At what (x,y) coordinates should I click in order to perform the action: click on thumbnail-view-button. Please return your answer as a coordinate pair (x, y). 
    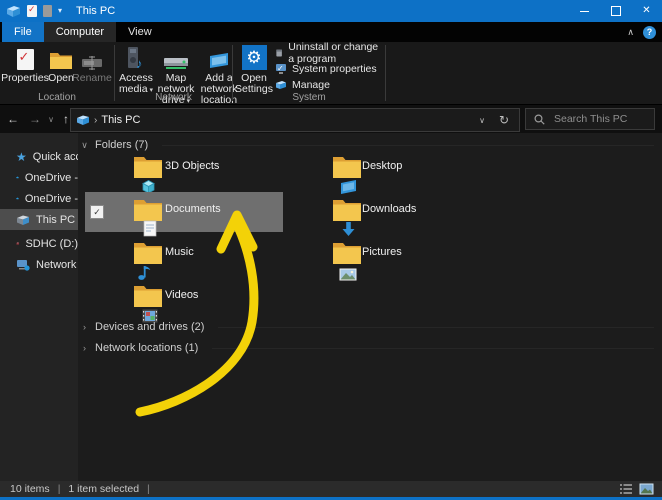
    Looking at the image, I should click on (646, 489).